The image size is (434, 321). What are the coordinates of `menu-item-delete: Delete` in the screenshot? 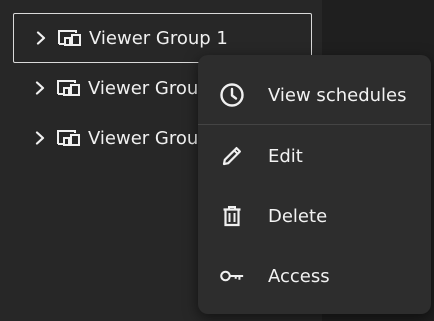 It's located at (314, 216).